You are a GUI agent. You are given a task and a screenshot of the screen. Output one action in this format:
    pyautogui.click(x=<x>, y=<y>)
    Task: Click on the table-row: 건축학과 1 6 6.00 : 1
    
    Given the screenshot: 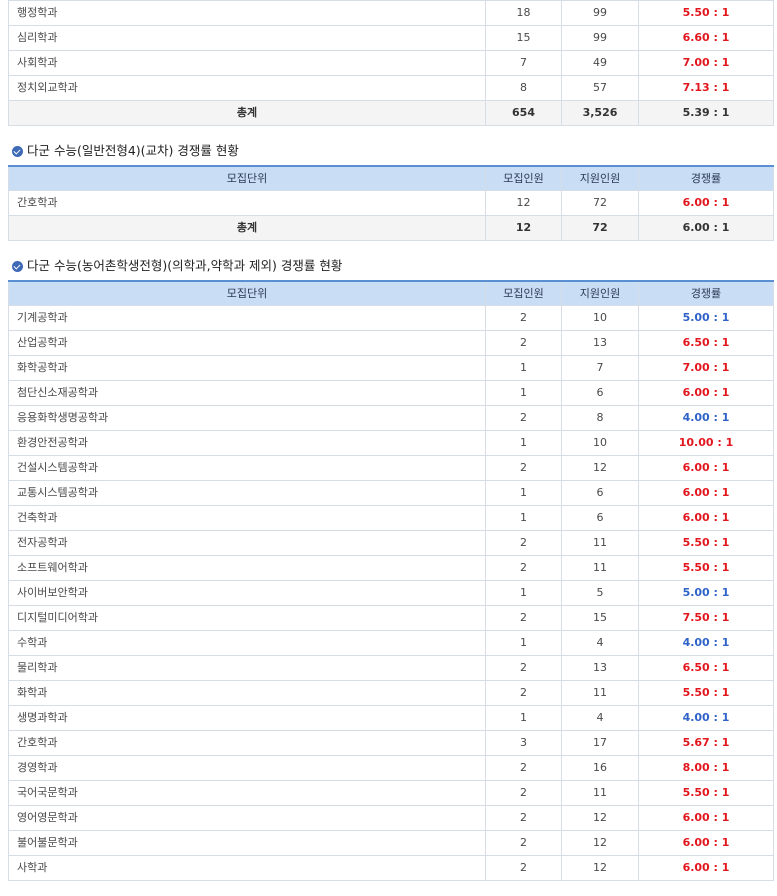 What is the action you would take?
    pyautogui.click(x=391, y=518)
    